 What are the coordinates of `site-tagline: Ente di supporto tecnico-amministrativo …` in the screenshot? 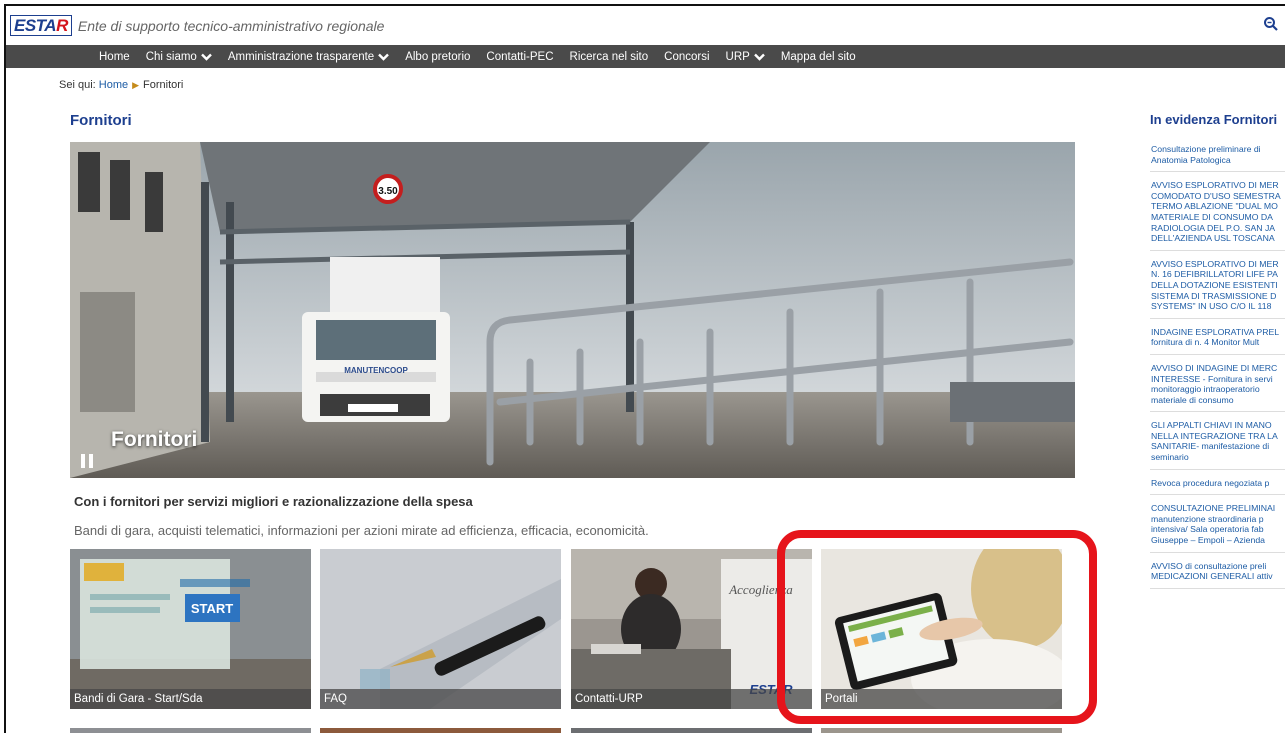 It's located at (231, 25).